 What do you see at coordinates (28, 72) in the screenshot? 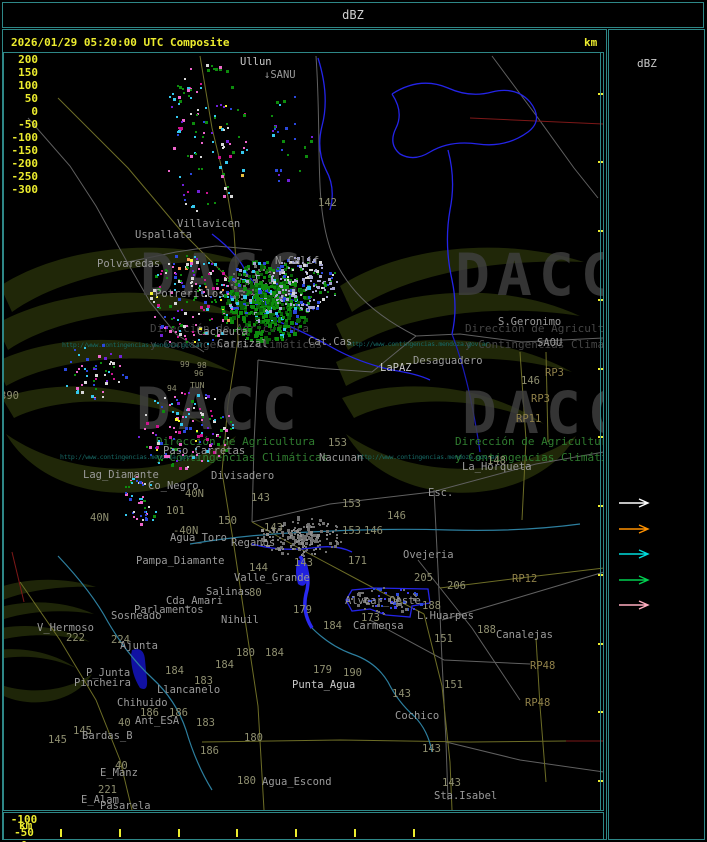
I see `y-tick-label: 150` at bounding box center [28, 72].